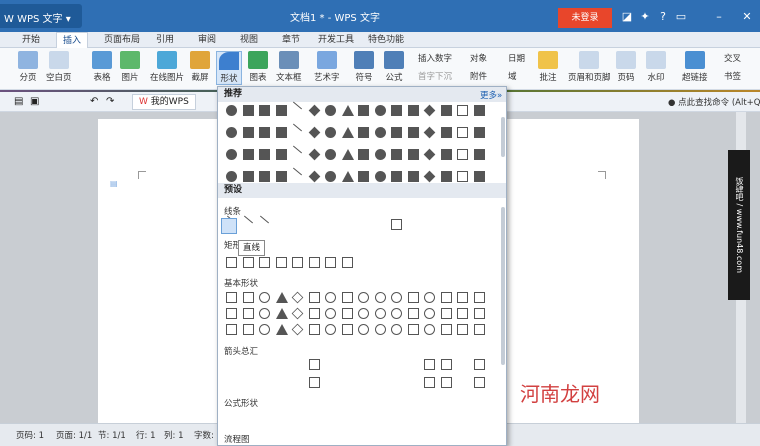 Image resolution: width=760 pixels, height=446 pixels. I want to click on cross-reference-button: 交叉, so click(732, 58).